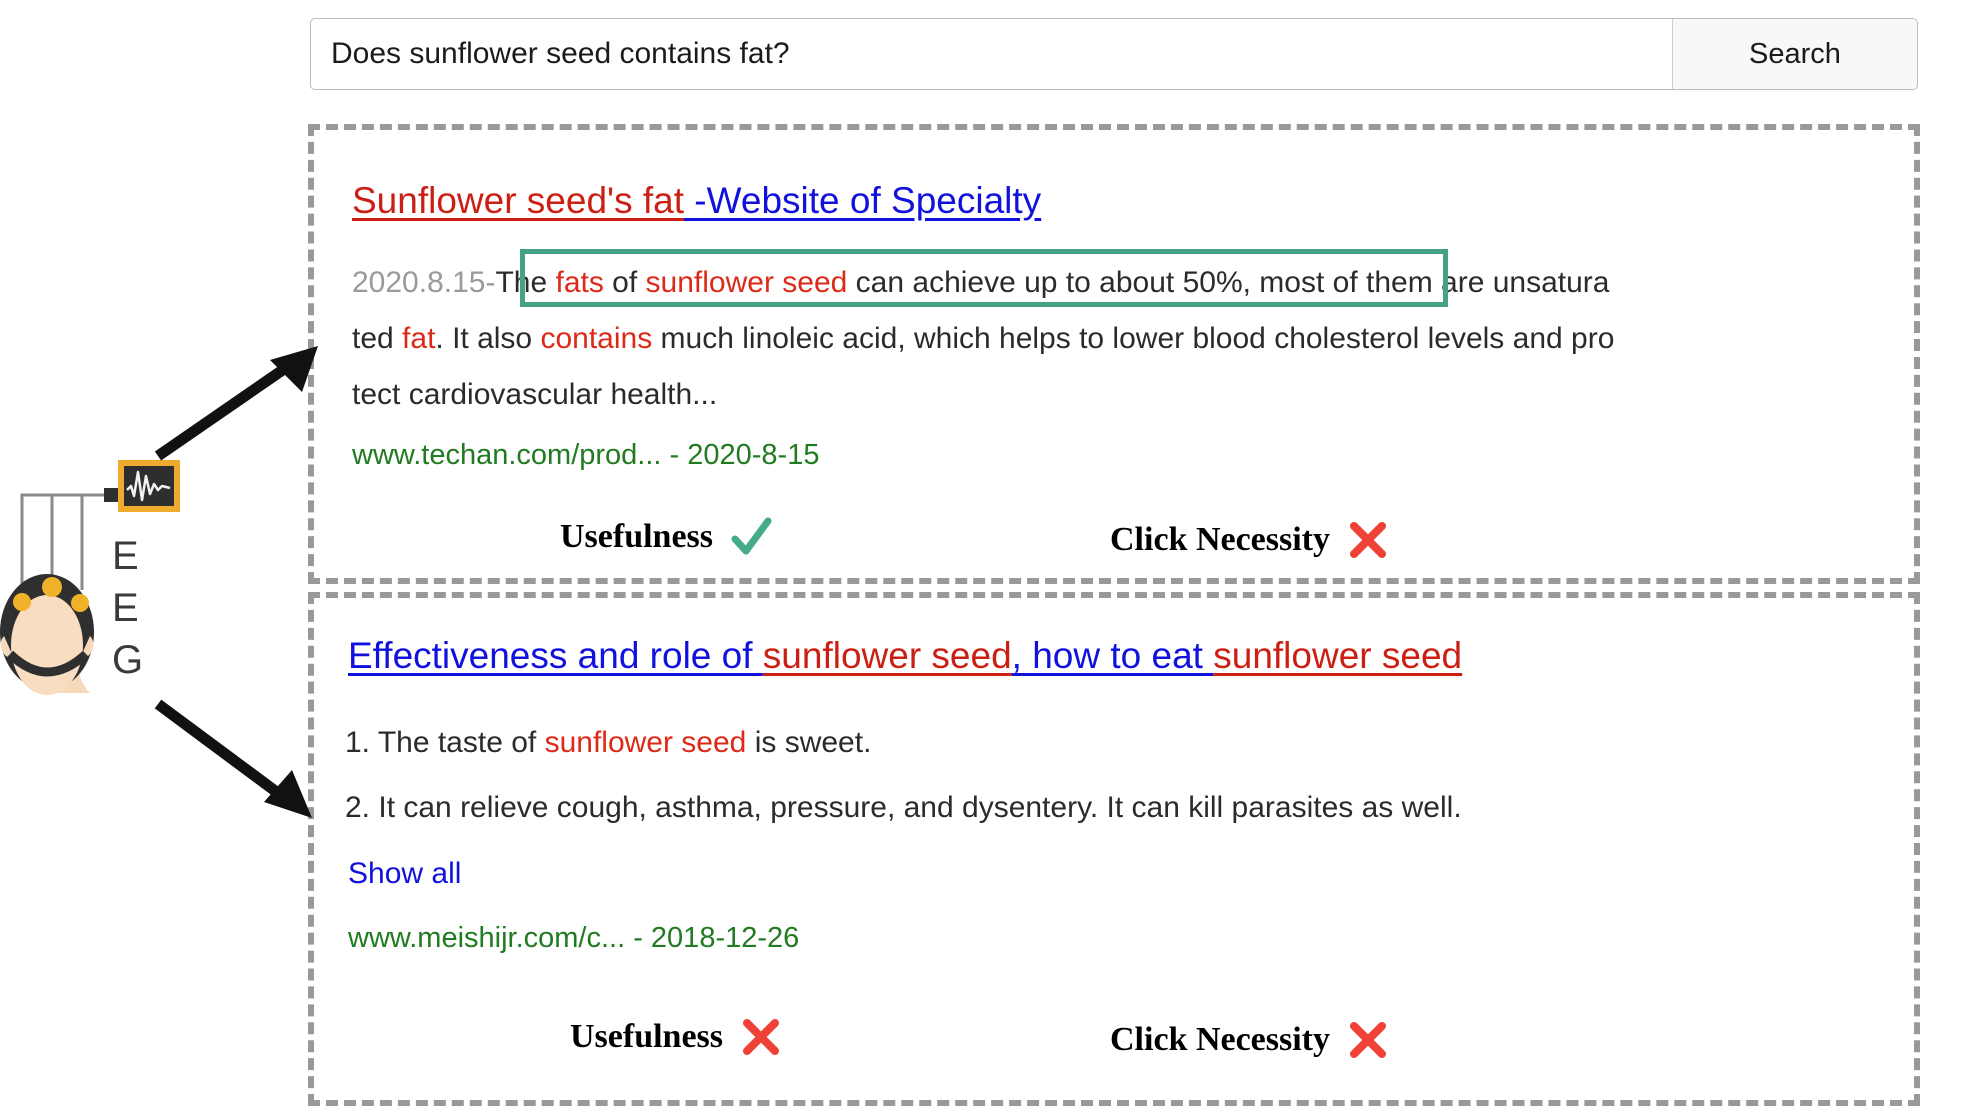 The image size is (1966, 1114). Describe the element at coordinates (887, 655) in the screenshot. I see `result-2-title-part-2: sunflower seed` at that location.